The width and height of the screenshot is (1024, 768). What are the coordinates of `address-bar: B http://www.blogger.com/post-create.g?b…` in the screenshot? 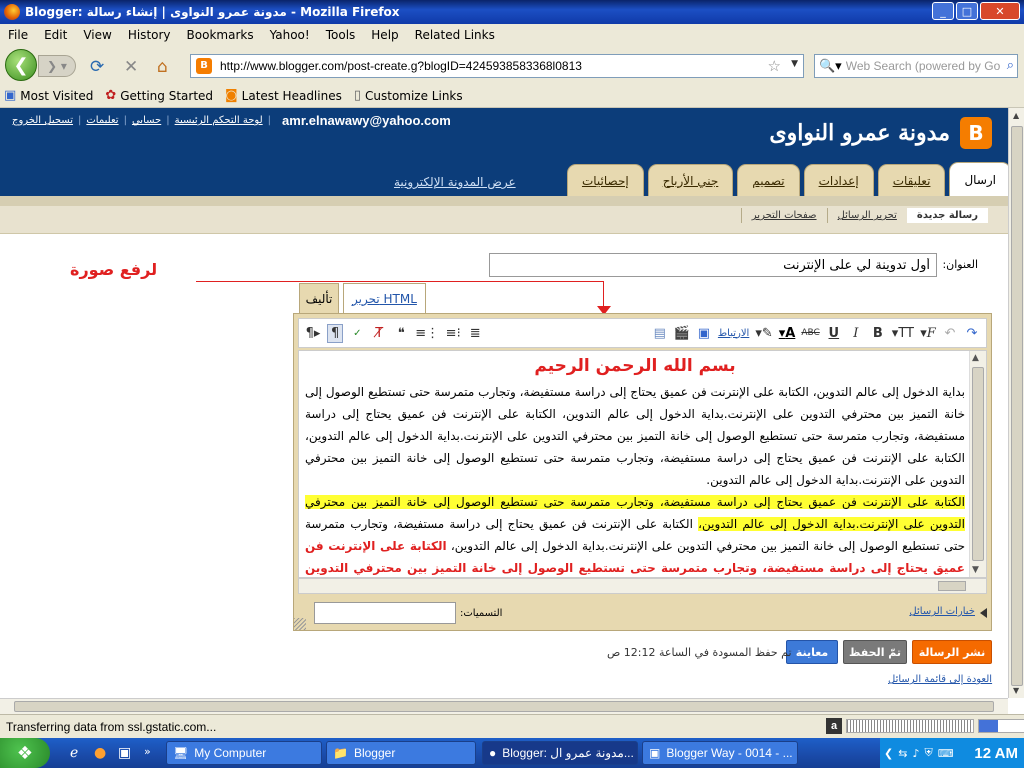 It's located at (497, 66).